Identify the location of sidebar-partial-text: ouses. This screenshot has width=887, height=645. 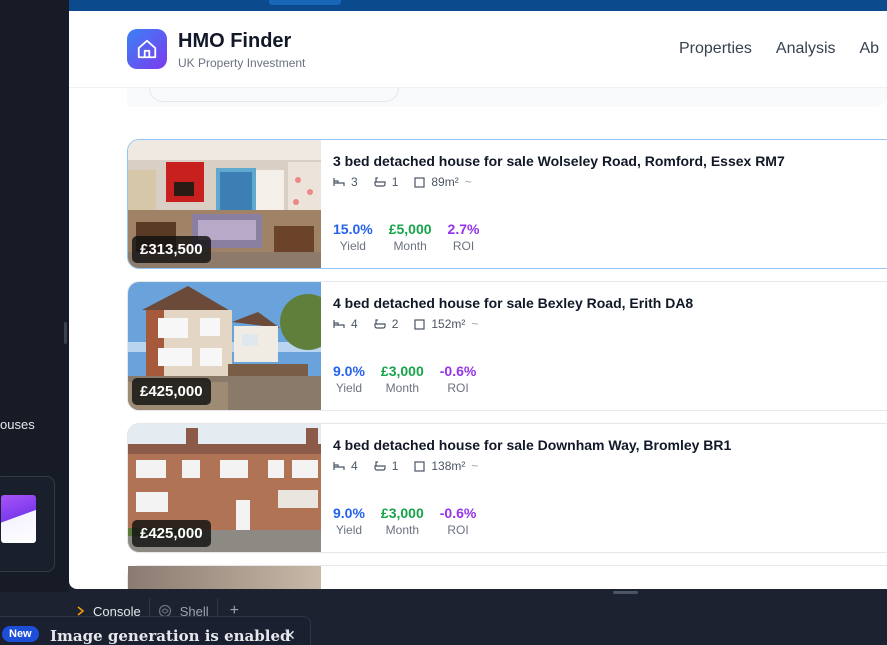
(17, 424).